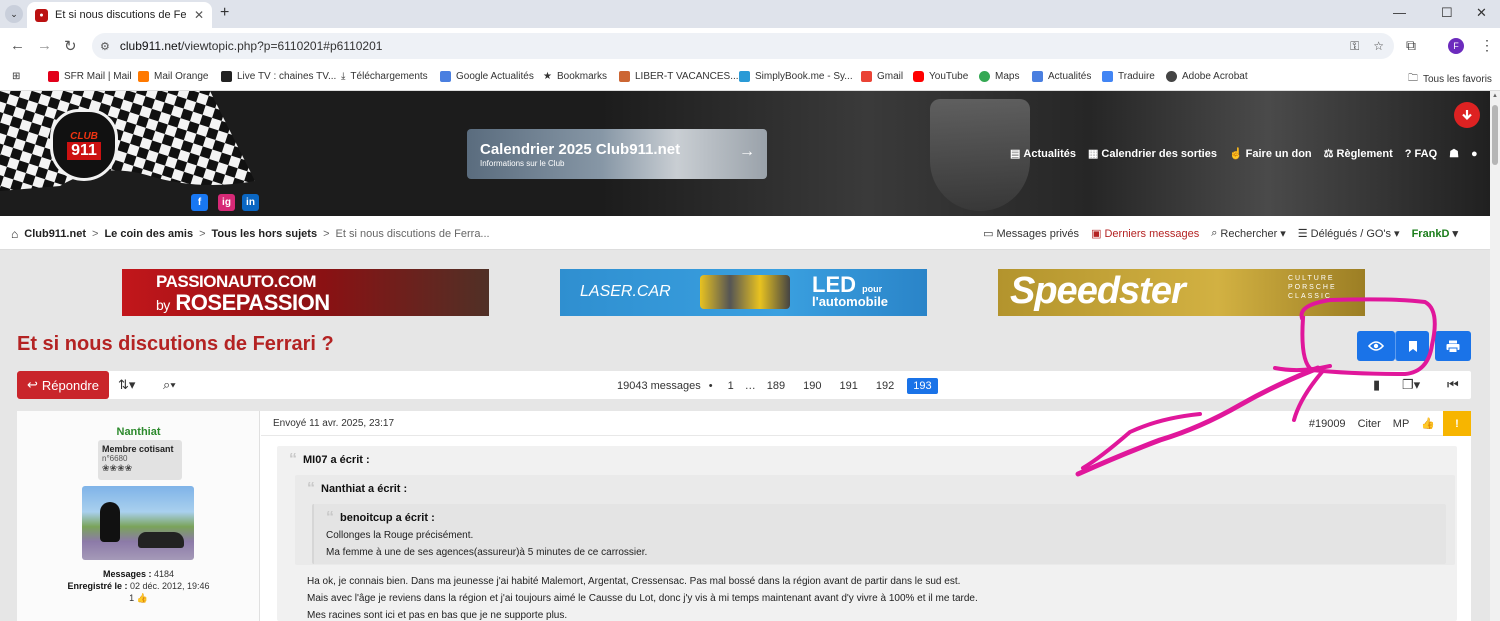 This screenshot has width=1500, height=621. Describe the element at coordinates (1453, 385) in the screenshot. I see `skip-to-first-icon: ⏮` at that location.